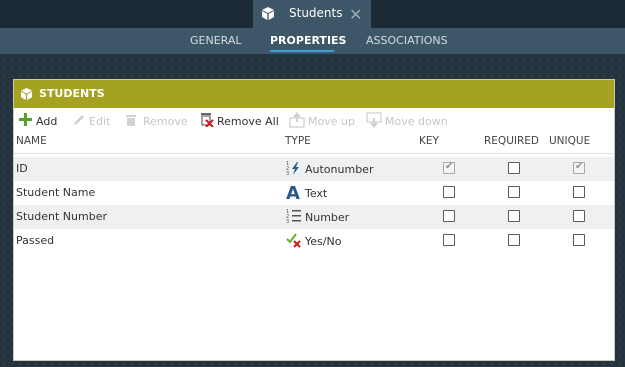  I want to click on edit-label: Edit, so click(100, 121).